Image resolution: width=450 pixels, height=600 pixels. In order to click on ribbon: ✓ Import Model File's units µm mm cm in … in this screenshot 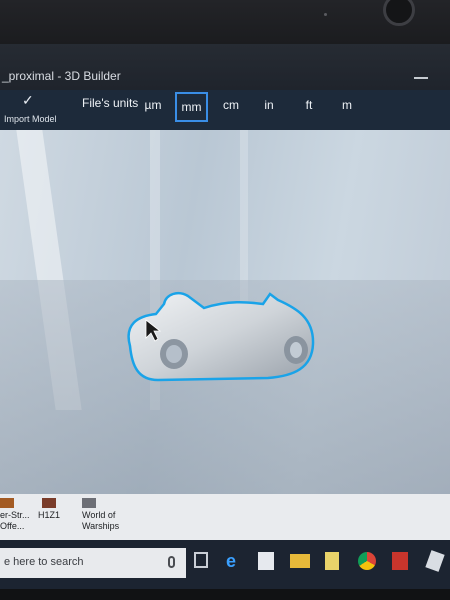, I will do `click(225, 110)`.